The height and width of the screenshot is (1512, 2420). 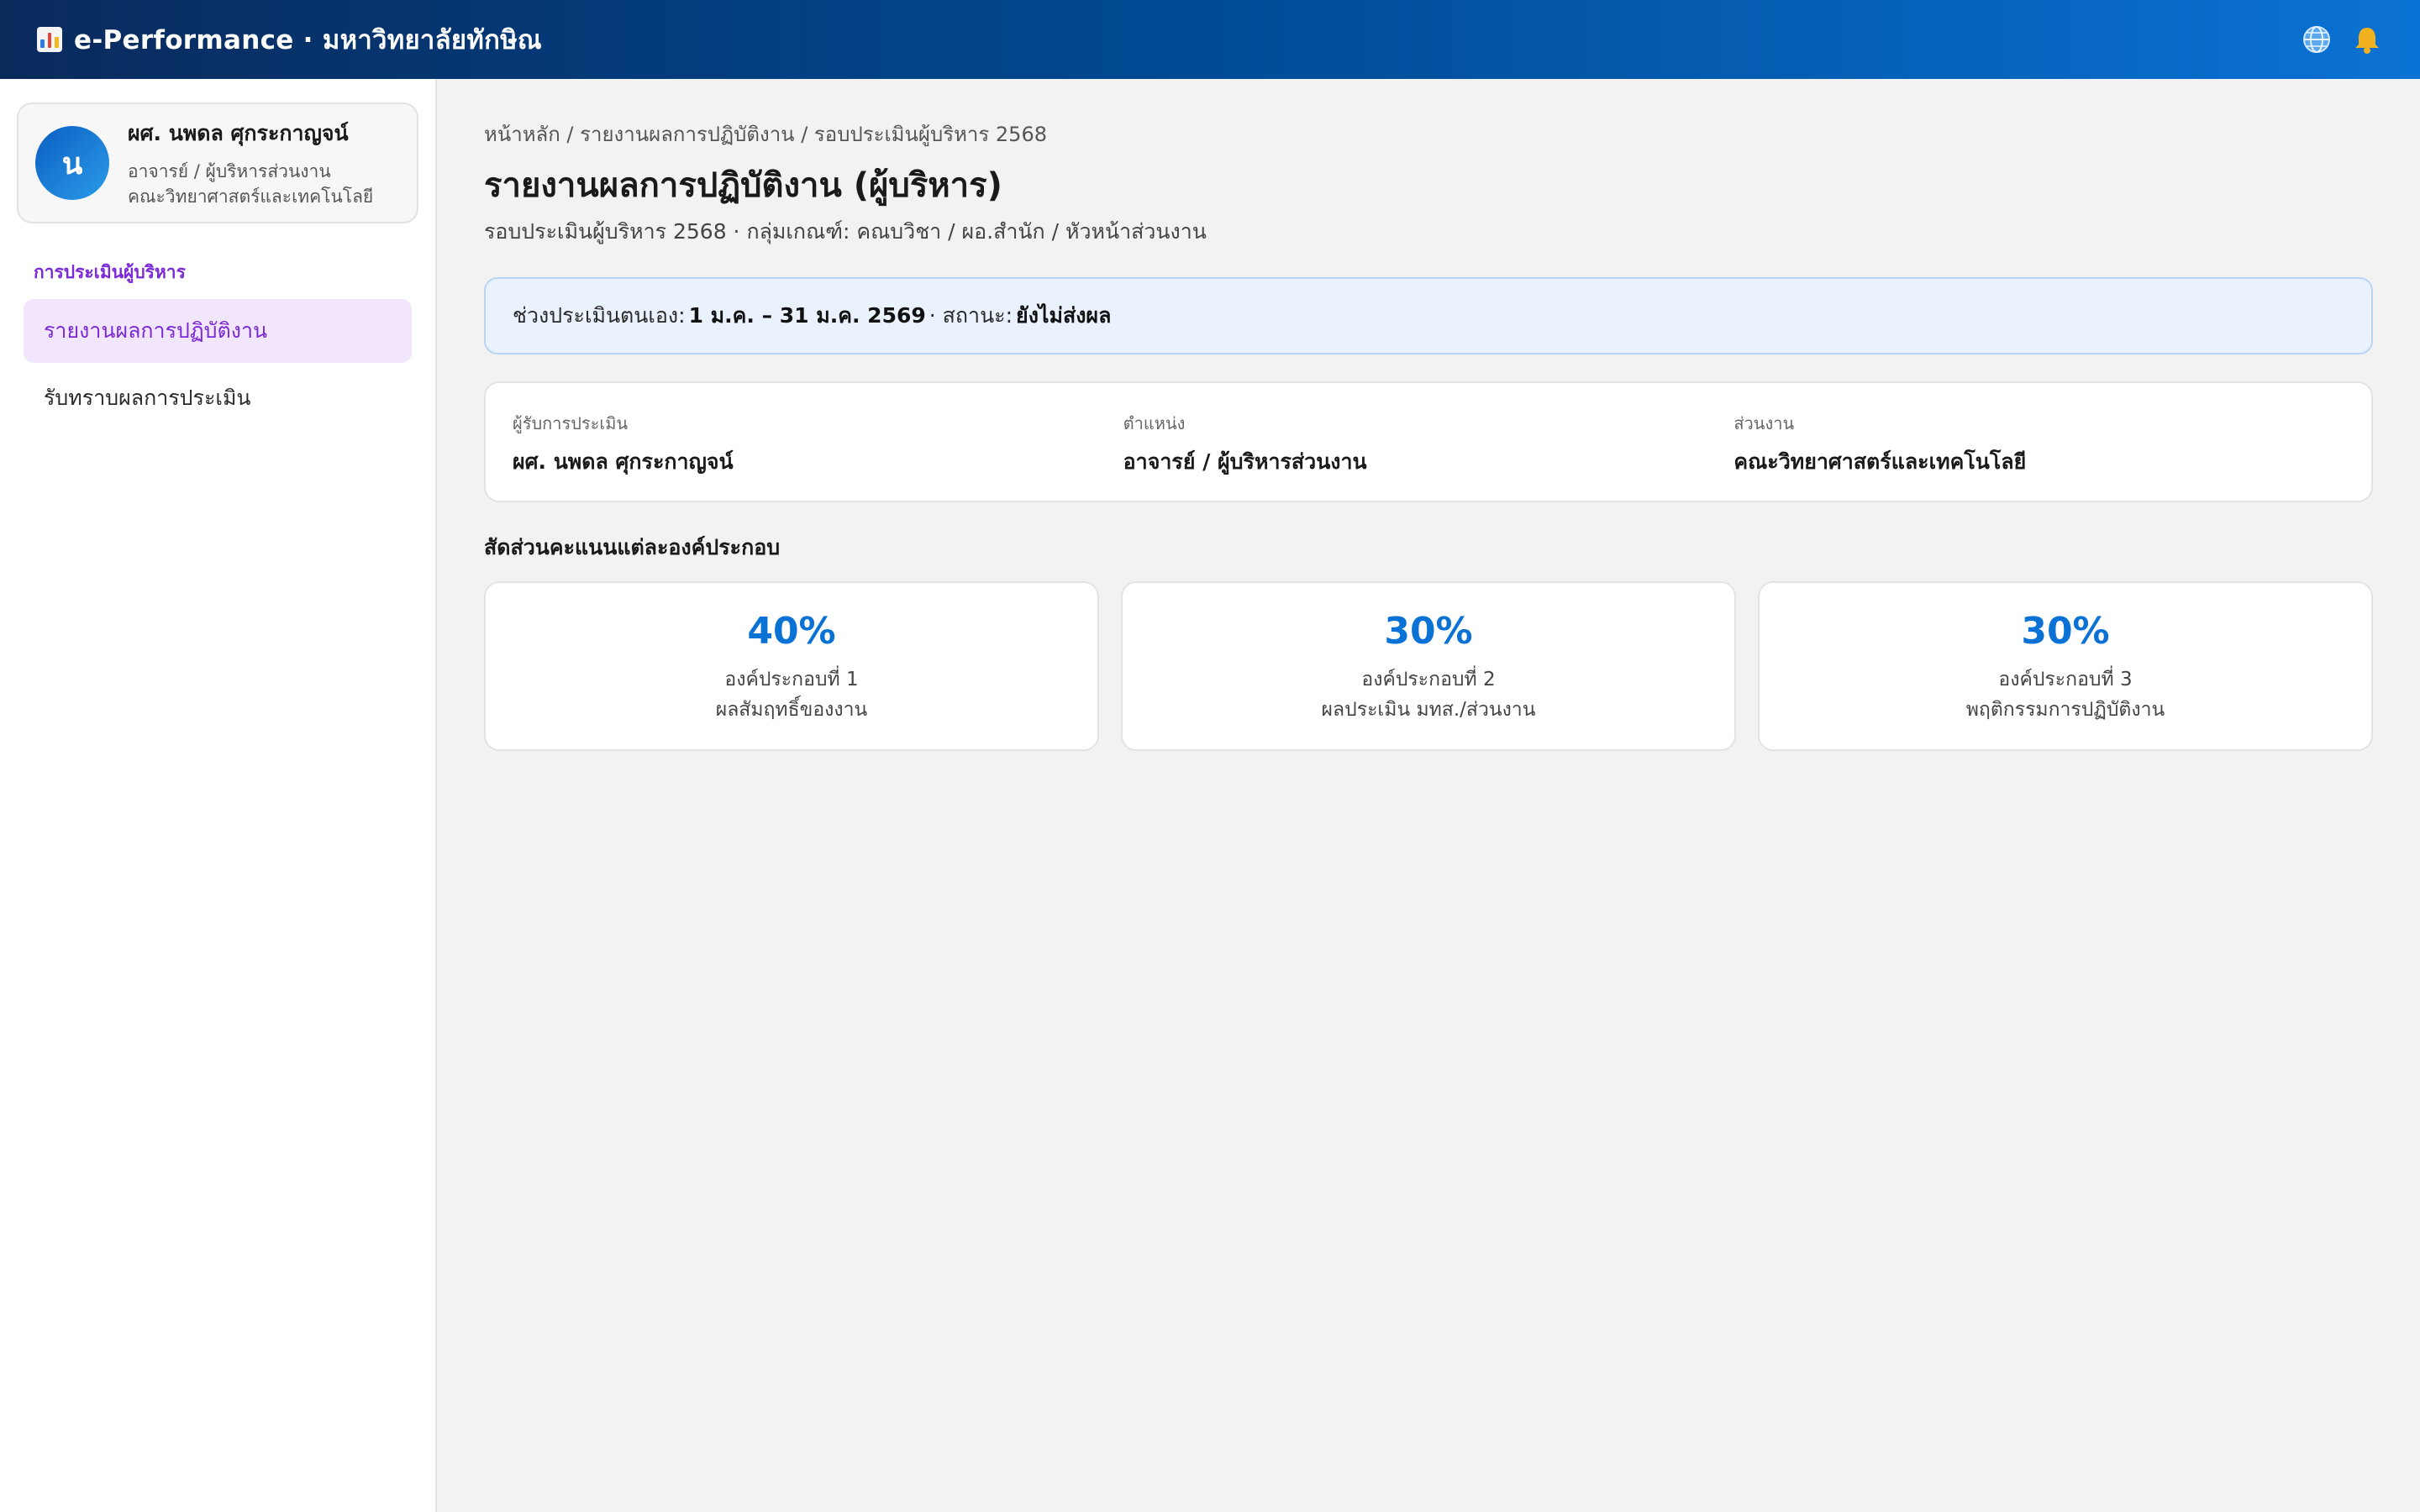 I want to click on bar-chart-icon, so click(x=50, y=39).